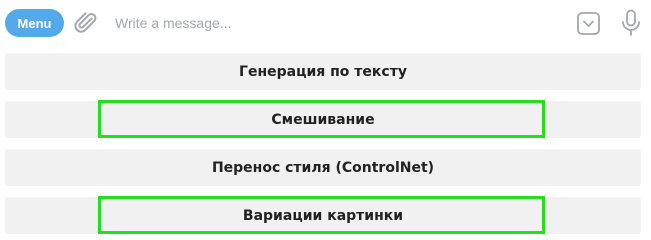 The width and height of the screenshot is (651, 240). I want to click on keyboard-button-label: Вариации картинки, so click(323, 215).